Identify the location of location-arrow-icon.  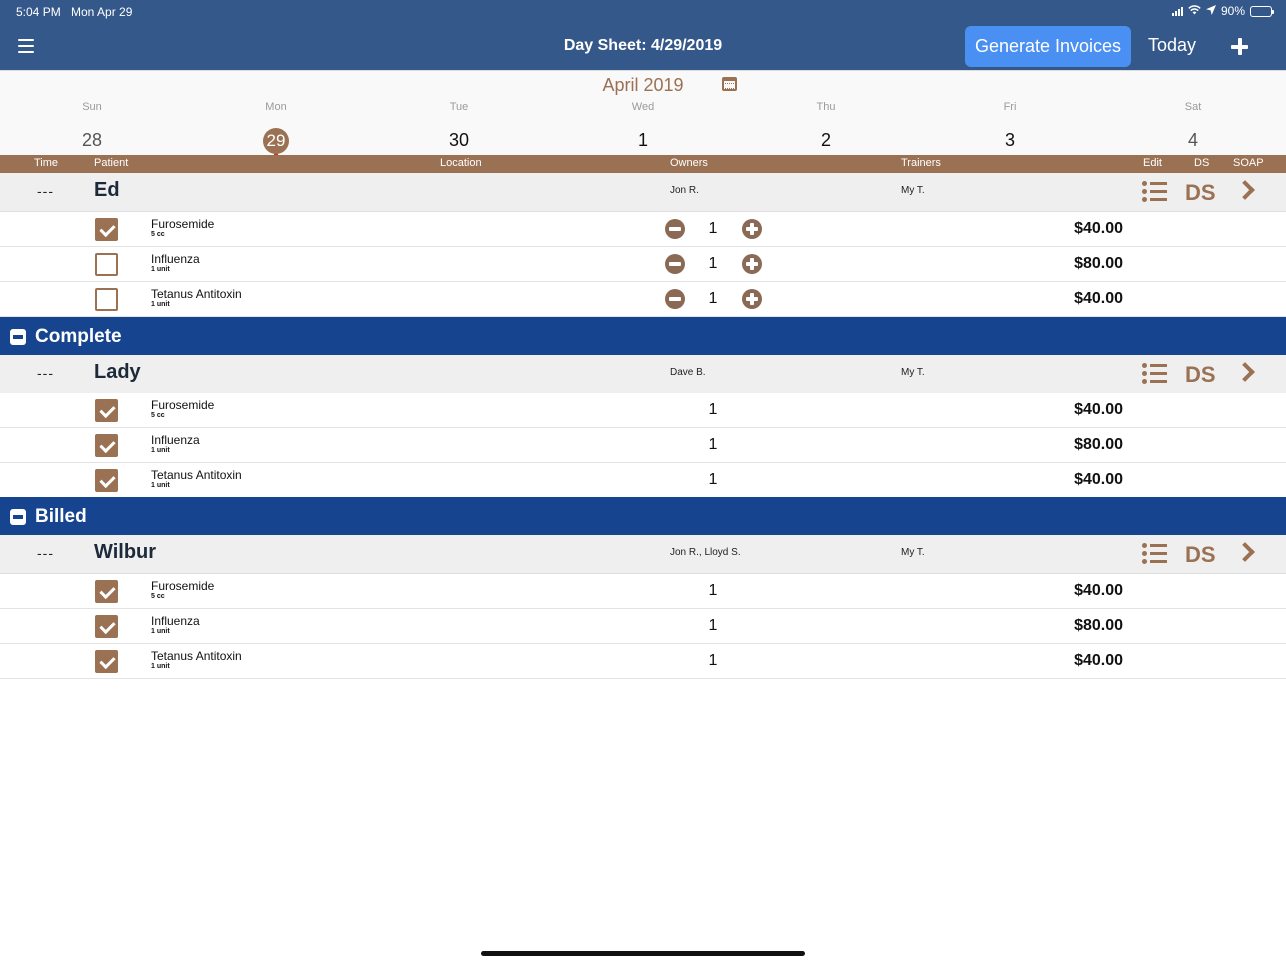
(1210, 11).